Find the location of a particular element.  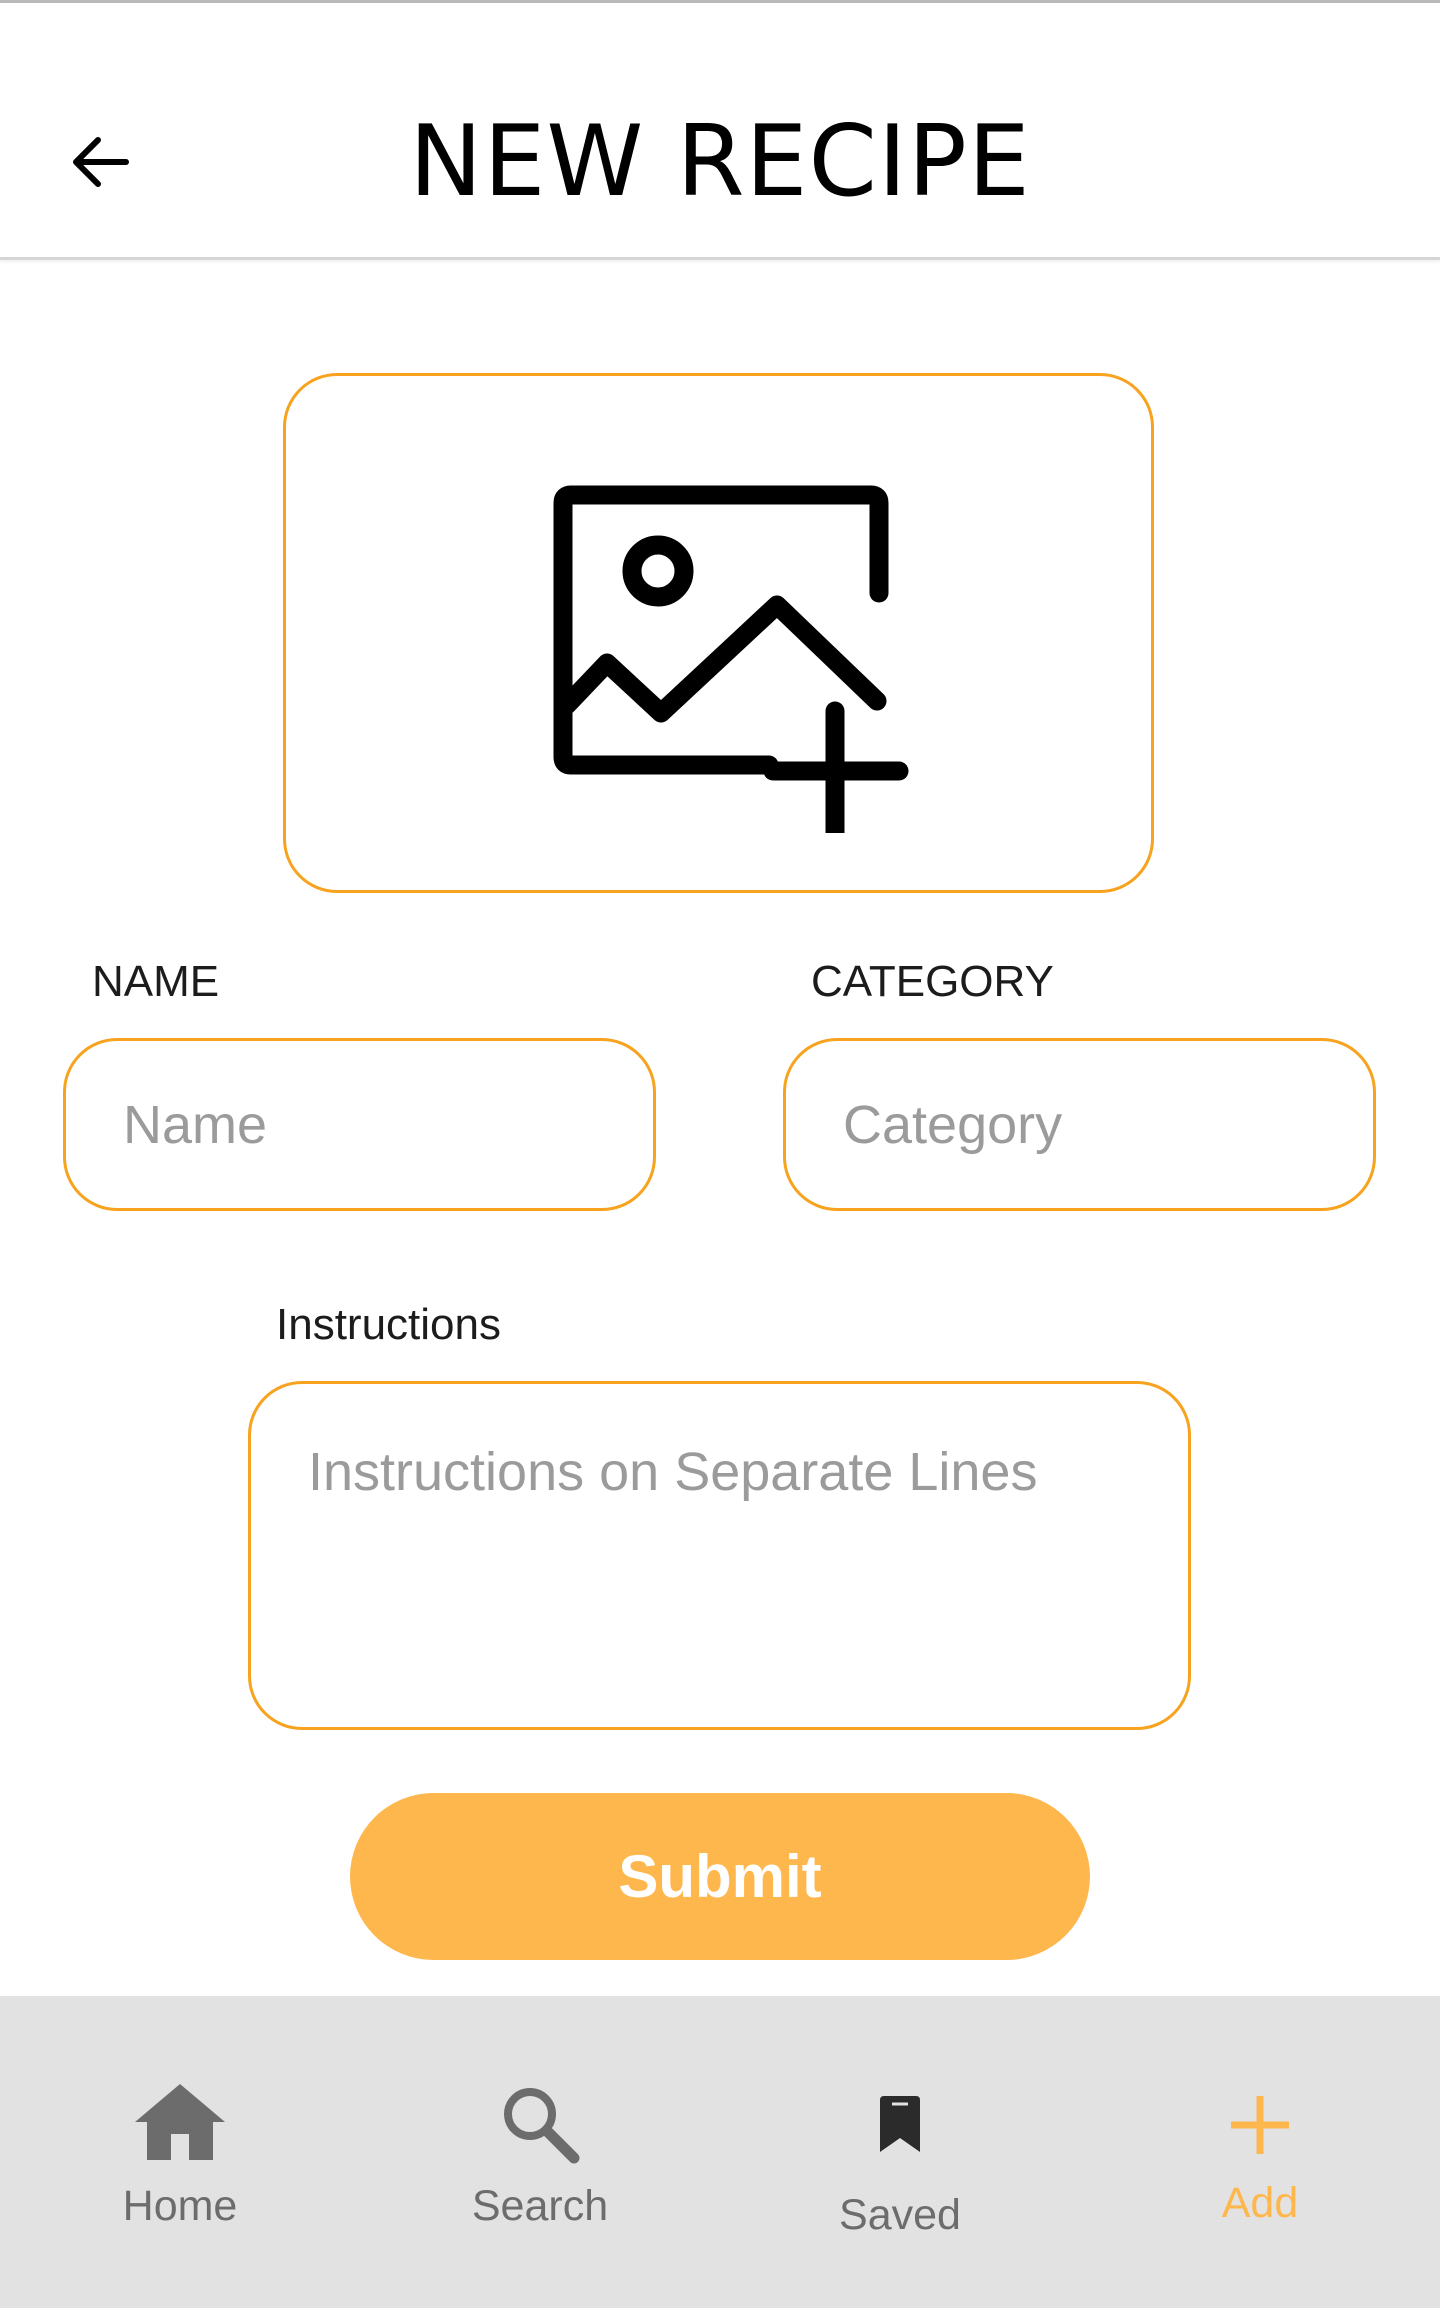

instructions-label: Instructions is located at coordinates (388, 1324).